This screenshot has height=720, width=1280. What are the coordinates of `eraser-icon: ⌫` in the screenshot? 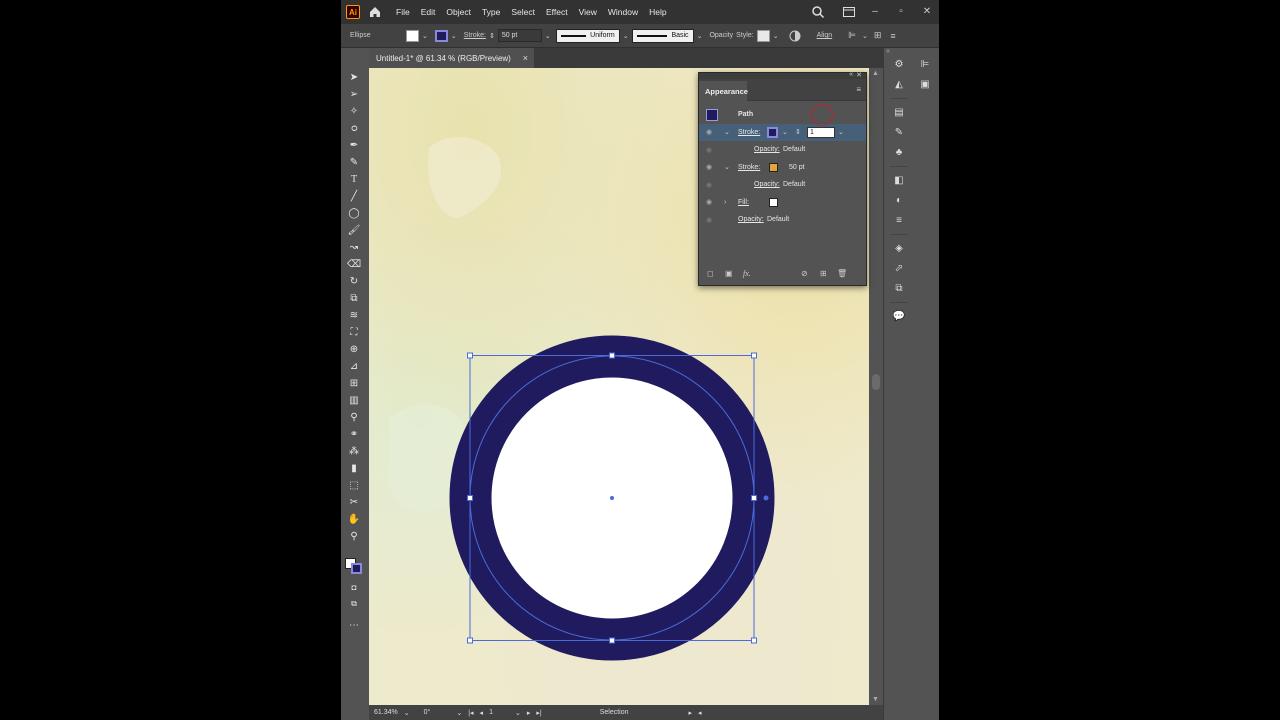 It's located at (354, 265).